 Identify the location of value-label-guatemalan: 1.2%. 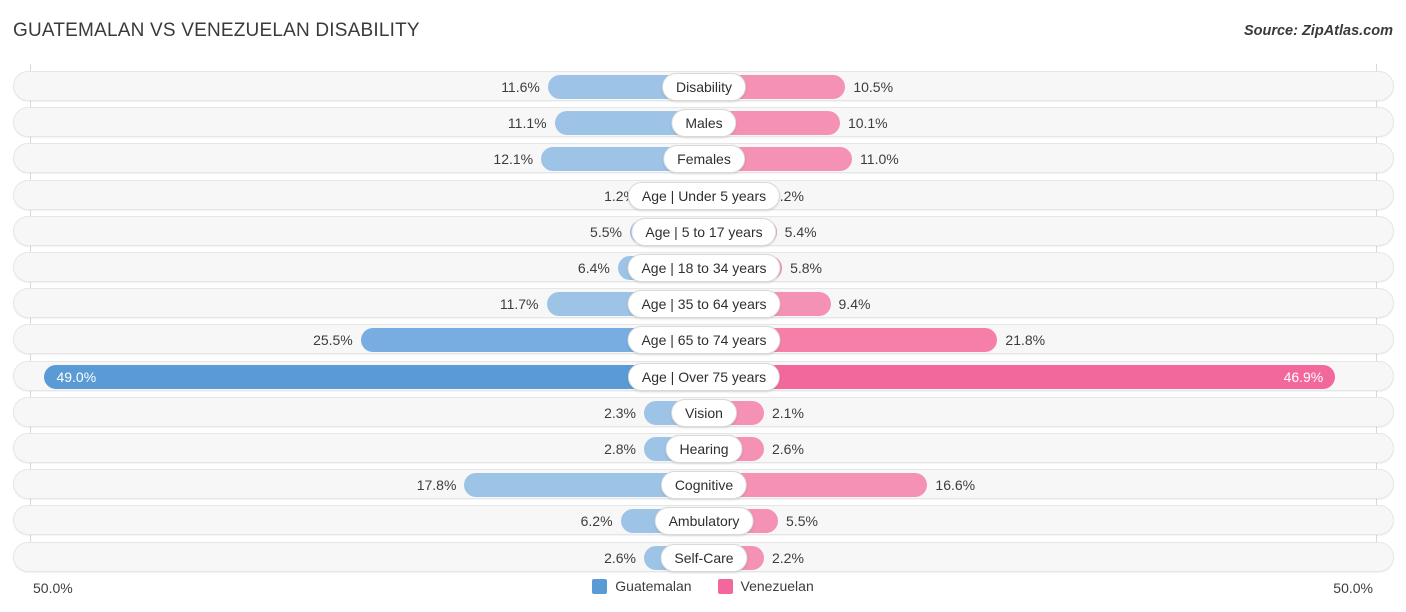
(620, 195).